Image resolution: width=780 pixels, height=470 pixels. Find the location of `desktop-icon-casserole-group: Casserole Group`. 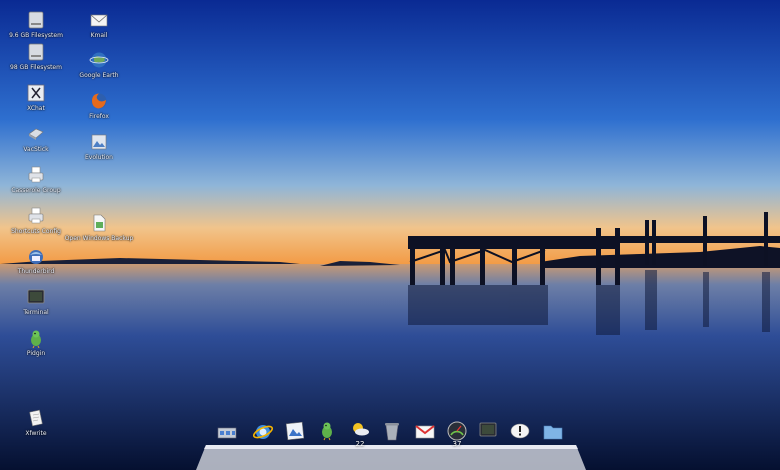

desktop-icon-casserole-group: Casserole Group is located at coordinates (36, 179).